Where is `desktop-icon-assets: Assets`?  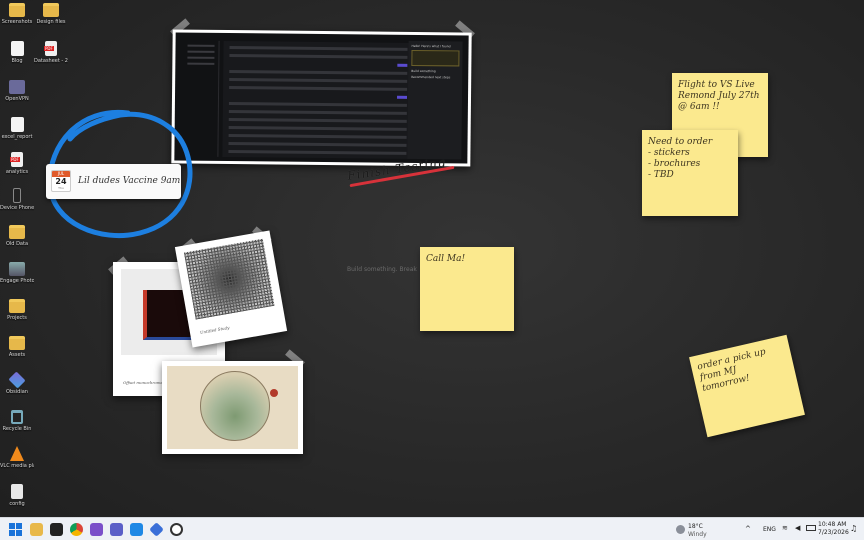 desktop-icon-assets: Assets is located at coordinates (17, 347).